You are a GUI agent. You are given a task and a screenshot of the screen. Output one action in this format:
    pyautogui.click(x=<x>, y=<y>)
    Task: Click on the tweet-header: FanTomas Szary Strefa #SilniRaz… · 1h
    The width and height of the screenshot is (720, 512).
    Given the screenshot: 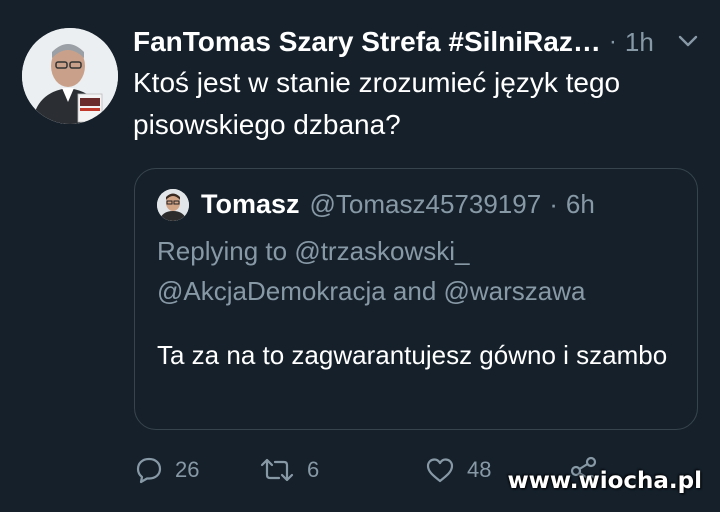 What is the action you would take?
    pyautogui.click(x=423, y=42)
    